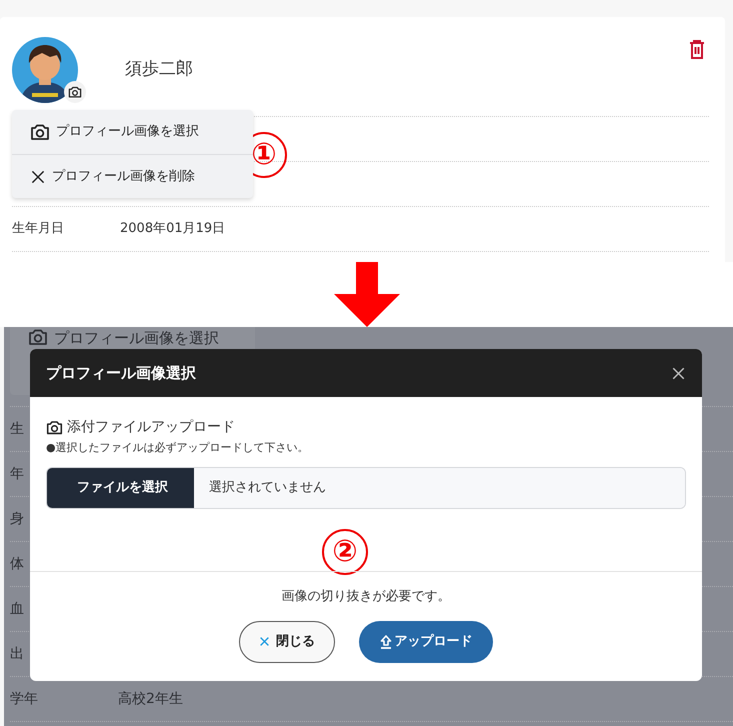 The image size is (733, 726). I want to click on down-arrow, so click(367, 294).